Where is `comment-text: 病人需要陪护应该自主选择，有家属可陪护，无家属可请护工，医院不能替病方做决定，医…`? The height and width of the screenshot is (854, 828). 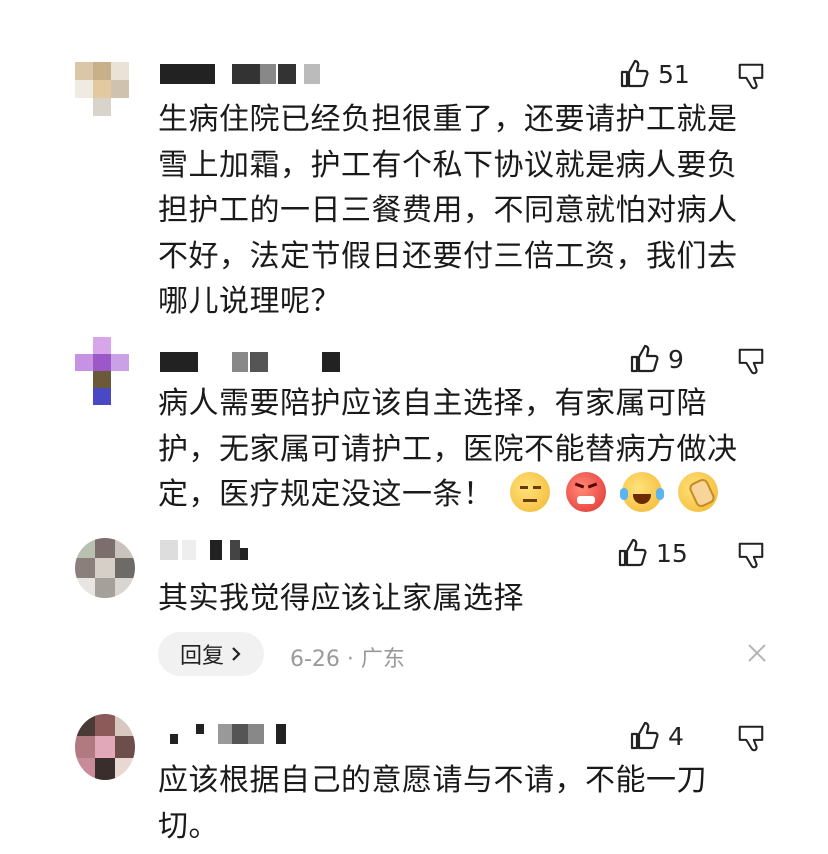 comment-text: 病人需要陪护应该自主选择，有家属可陪护，无家属可请护工，医院不能替病方做决定，医… is located at coordinates (458, 449).